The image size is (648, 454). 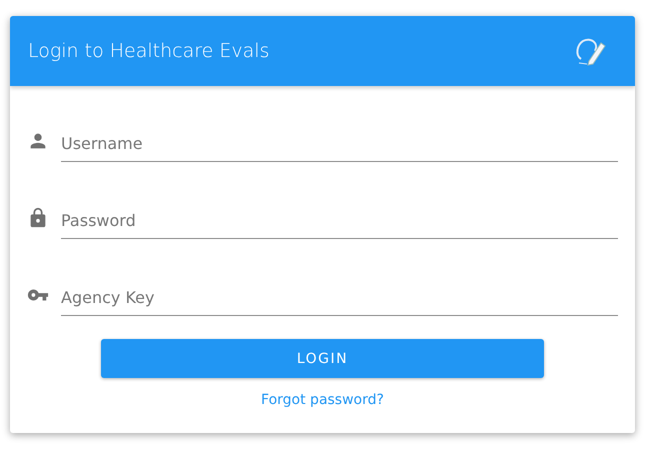 I want to click on text-field: Agency Key, so click(x=339, y=297).